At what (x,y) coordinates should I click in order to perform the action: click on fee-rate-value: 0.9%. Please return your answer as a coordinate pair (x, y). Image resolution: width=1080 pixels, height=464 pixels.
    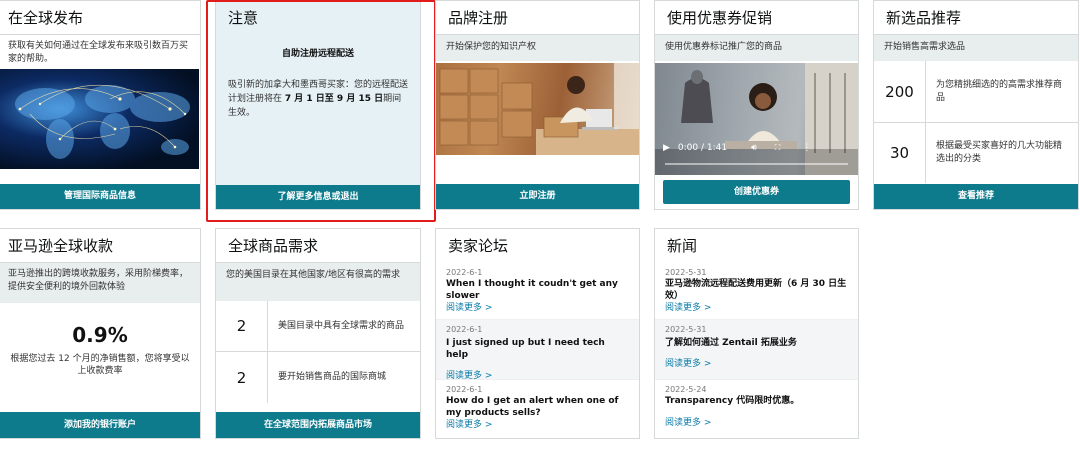
    Looking at the image, I should click on (100, 335).